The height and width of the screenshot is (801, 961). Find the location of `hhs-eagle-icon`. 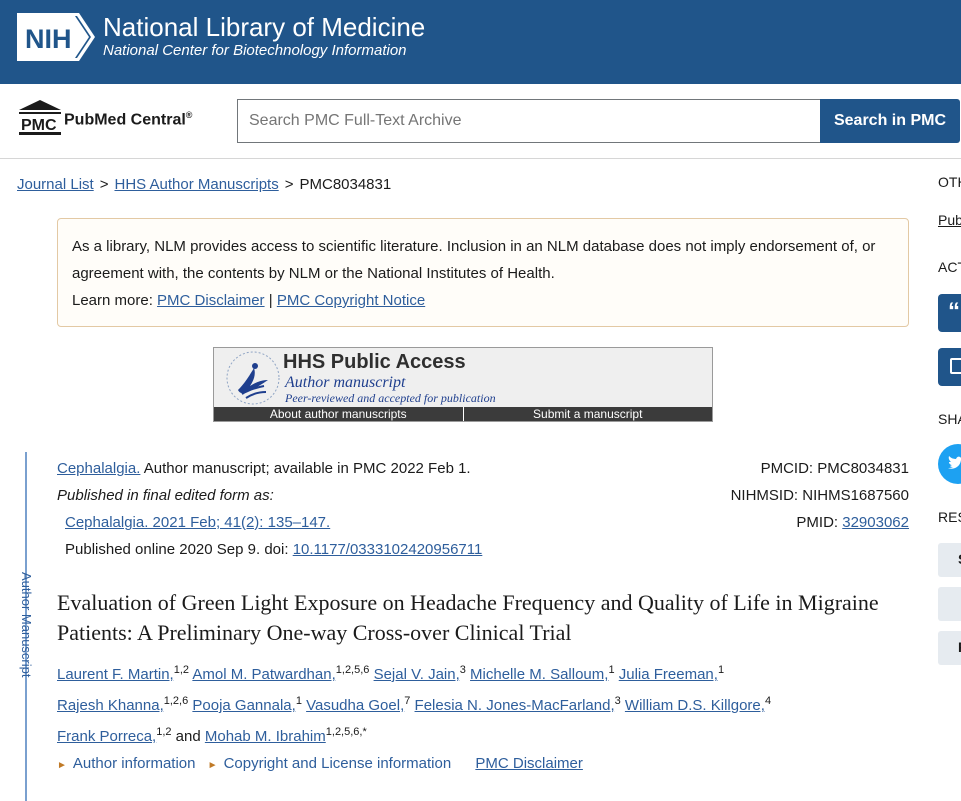

hhs-eagle-icon is located at coordinates (253, 378).